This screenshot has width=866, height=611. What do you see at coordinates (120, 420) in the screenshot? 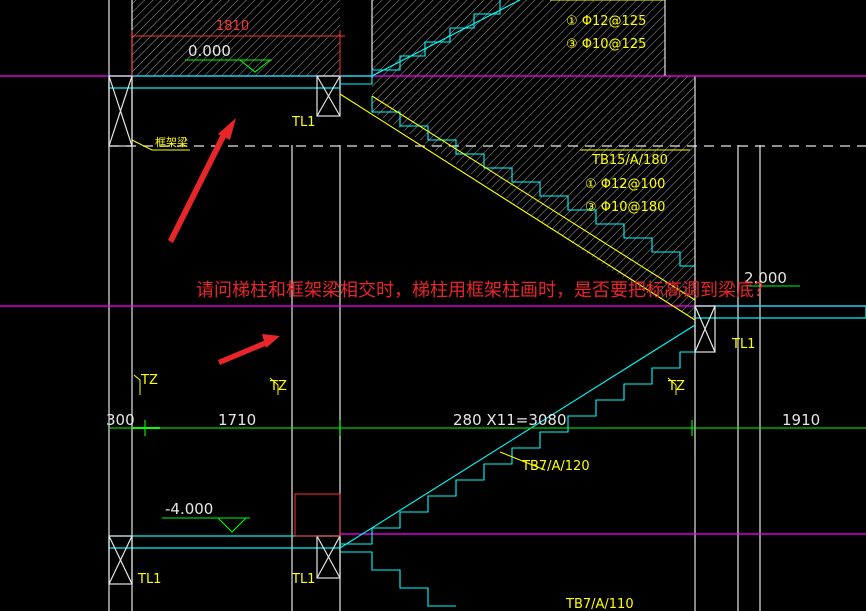
I see `dim-300-label: 300` at bounding box center [120, 420].